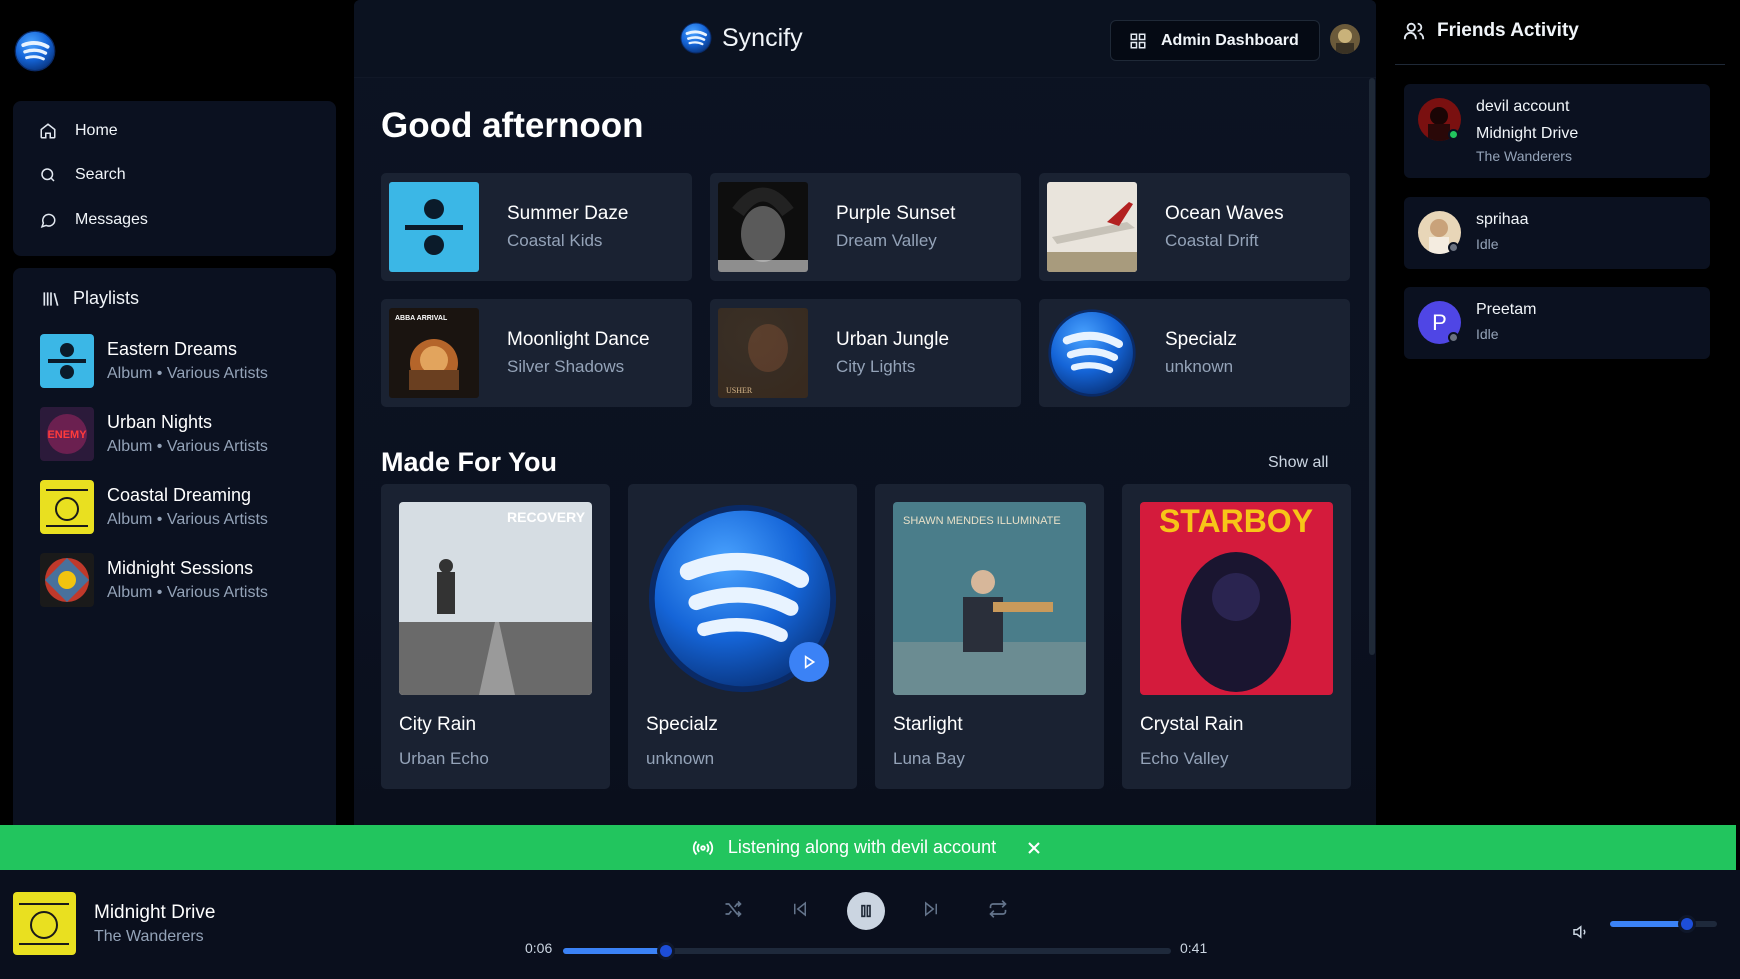 The width and height of the screenshot is (1740, 979). Describe the element at coordinates (536, 227) in the screenshot. I see `quick-pick-card: Summer Daze Coastal Kids` at that location.